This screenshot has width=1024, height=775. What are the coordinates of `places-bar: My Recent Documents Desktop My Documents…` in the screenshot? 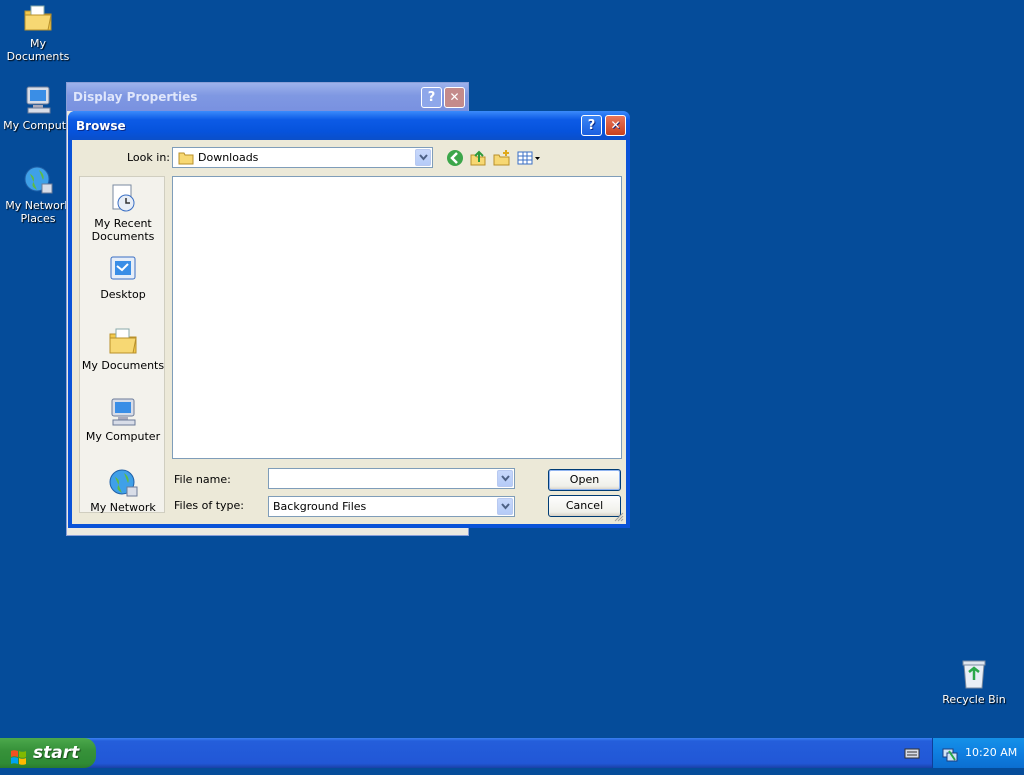 It's located at (122, 345).